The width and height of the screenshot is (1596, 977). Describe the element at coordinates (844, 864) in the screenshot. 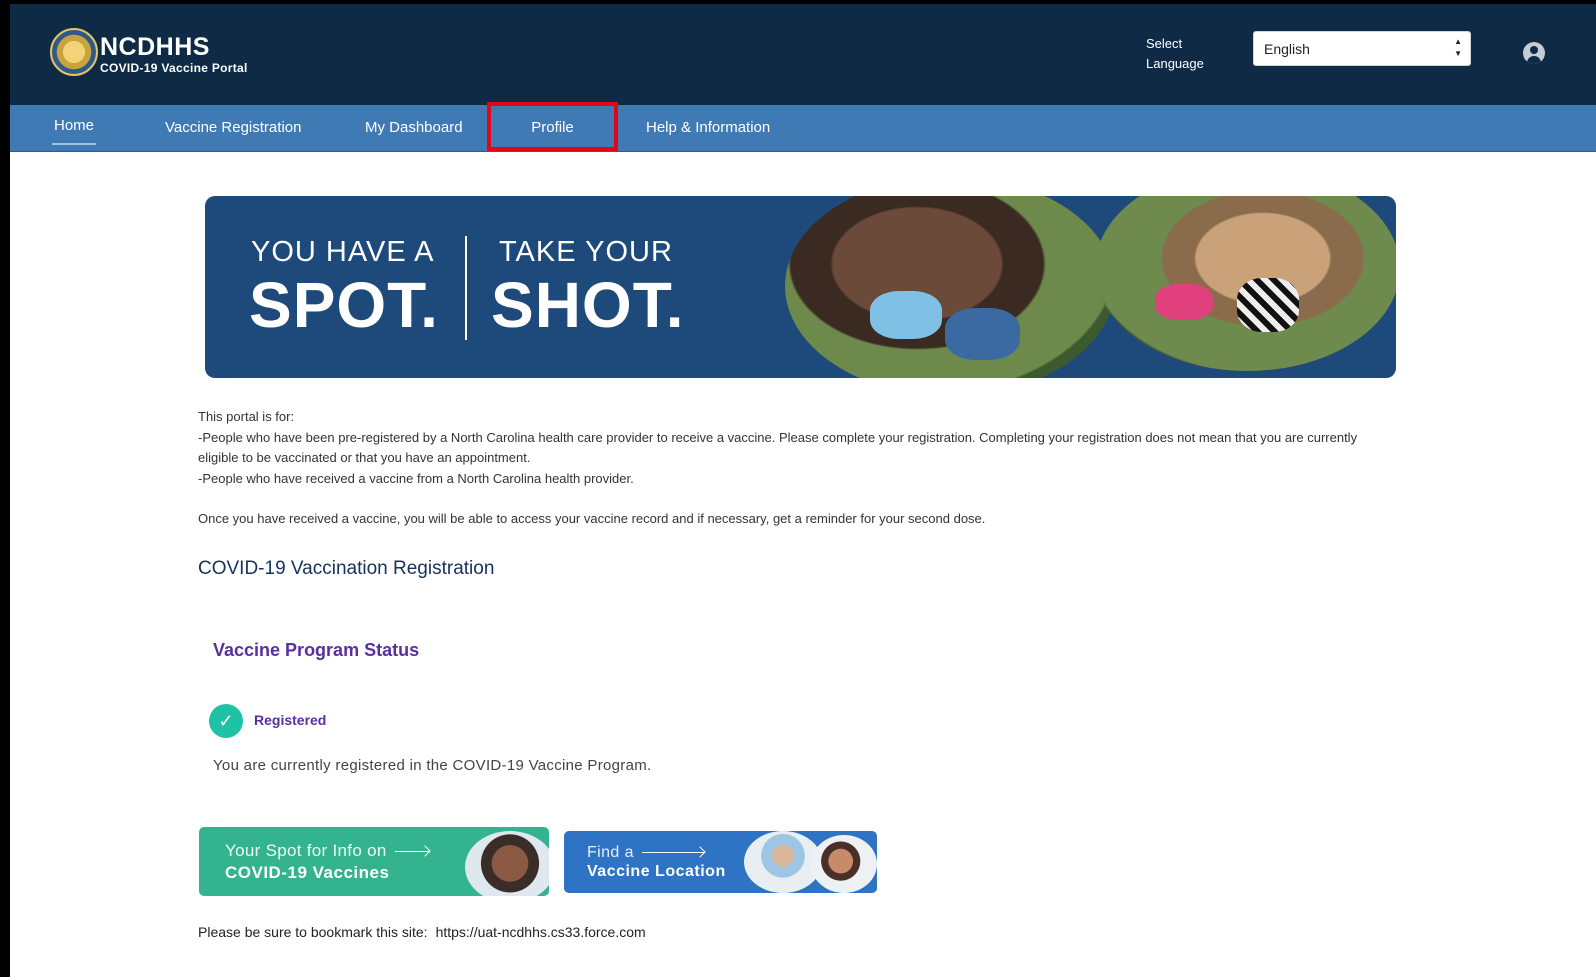

I see `location-button-photo` at that location.